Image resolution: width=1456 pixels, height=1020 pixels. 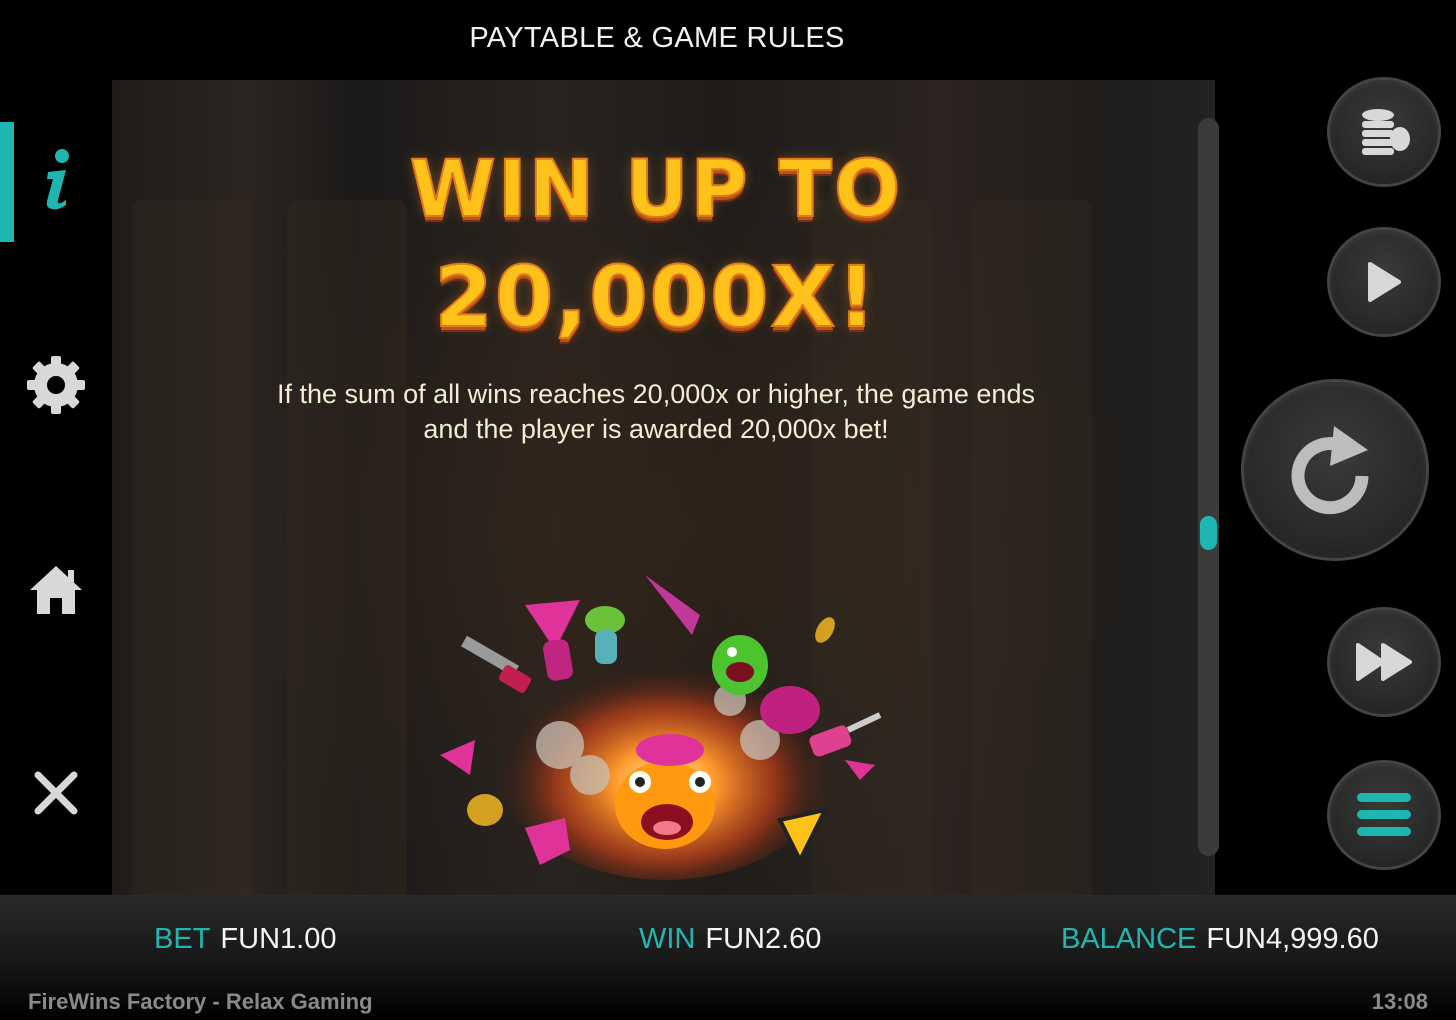 I want to click on page-title: PAYTABLE & GAME RULES, so click(x=657, y=38).